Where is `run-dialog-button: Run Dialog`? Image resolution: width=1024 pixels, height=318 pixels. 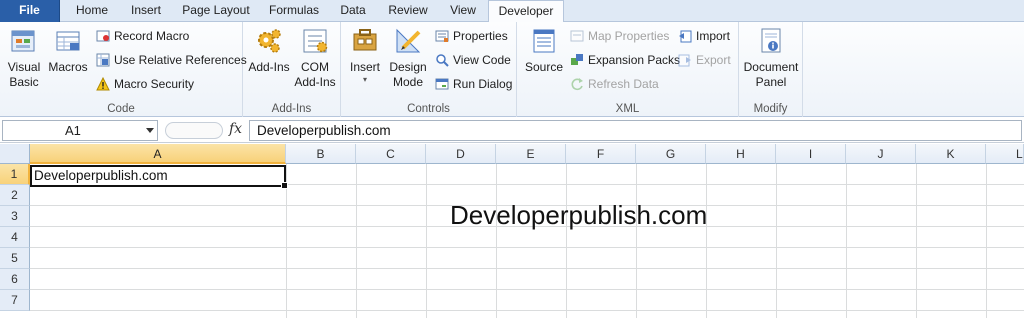
run-dialog-button: Run Dialog is located at coordinates (473, 84).